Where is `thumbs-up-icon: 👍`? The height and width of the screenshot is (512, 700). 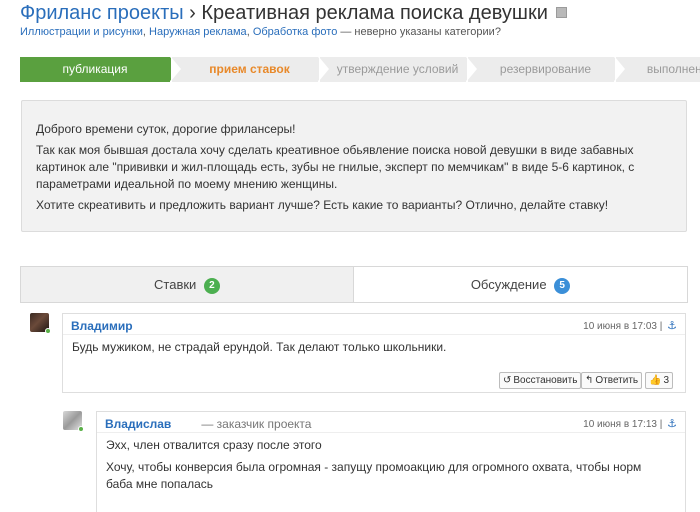 thumbs-up-icon: 👍 is located at coordinates (655, 380).